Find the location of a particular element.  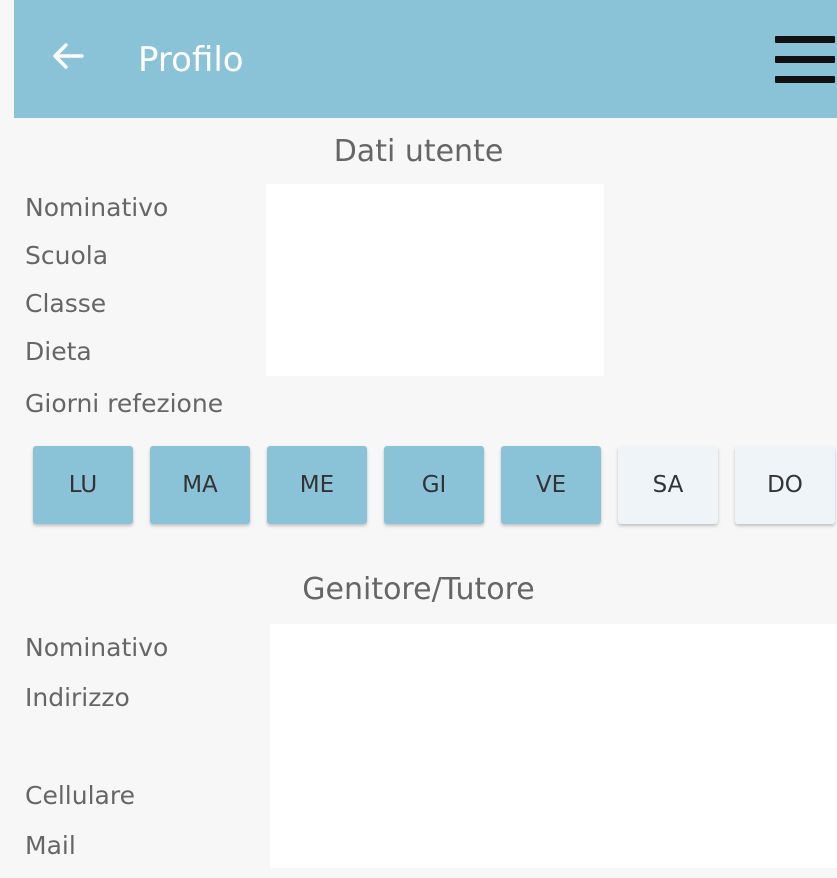

day-toggle-ma: MA is located at coordinates (200, 485).